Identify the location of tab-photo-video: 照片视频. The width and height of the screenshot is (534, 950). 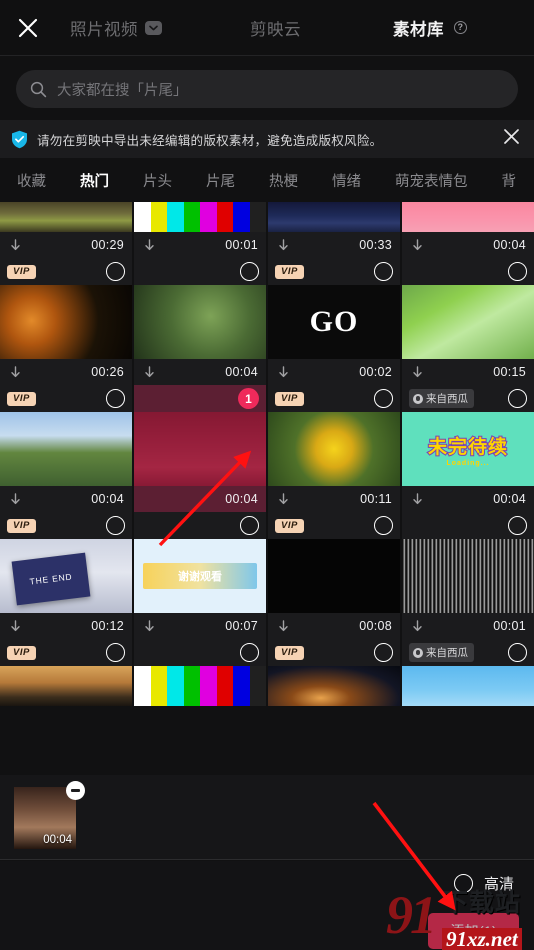
(116, 28).